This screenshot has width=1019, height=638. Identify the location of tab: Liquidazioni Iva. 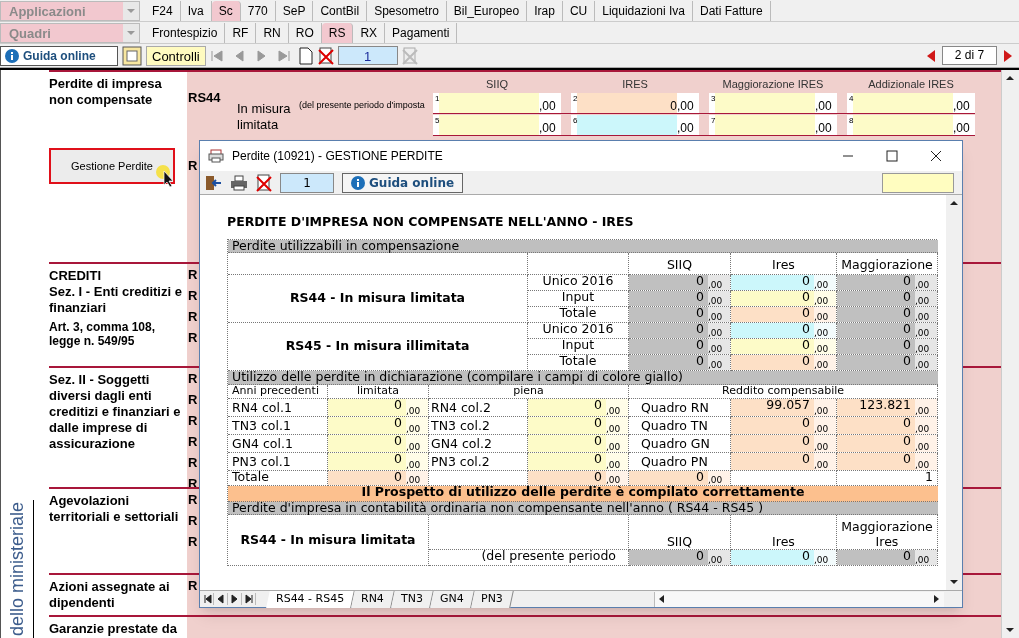
(644, 10).